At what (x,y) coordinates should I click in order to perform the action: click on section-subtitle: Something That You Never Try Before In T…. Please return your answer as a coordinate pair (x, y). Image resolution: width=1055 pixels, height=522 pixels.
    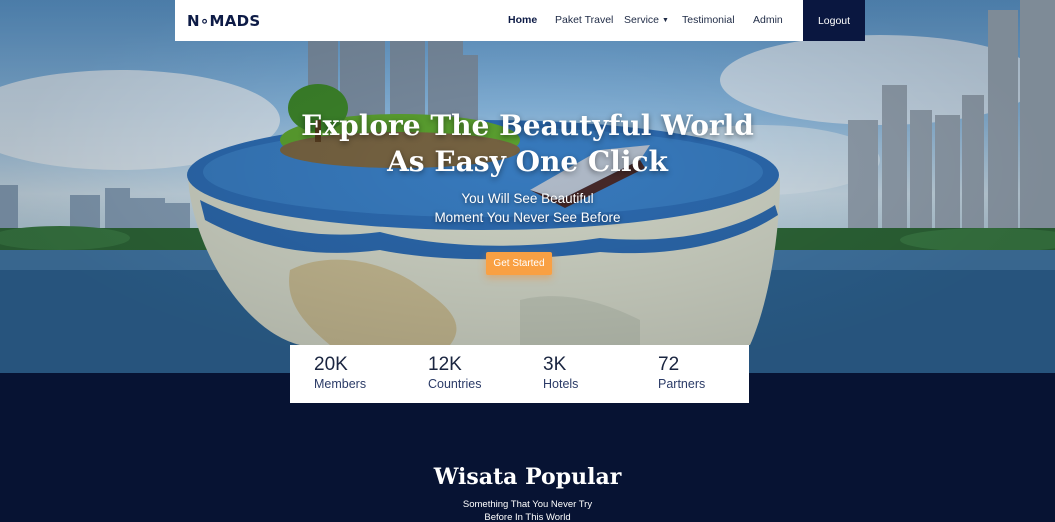
    Looking at the image, I should click on (527, 510).